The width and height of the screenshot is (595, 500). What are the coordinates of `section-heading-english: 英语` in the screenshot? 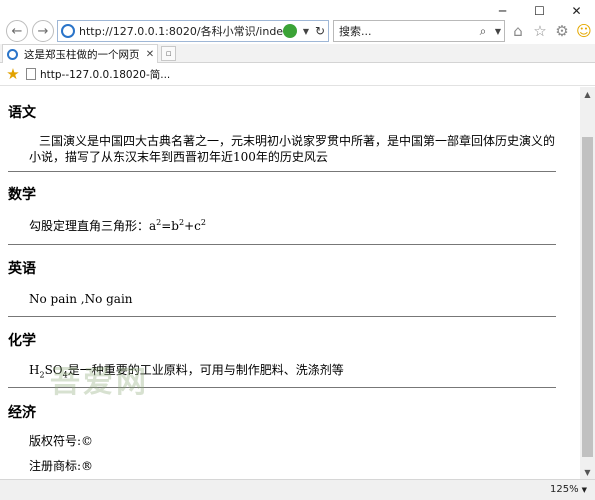 It's located at (22, 269).